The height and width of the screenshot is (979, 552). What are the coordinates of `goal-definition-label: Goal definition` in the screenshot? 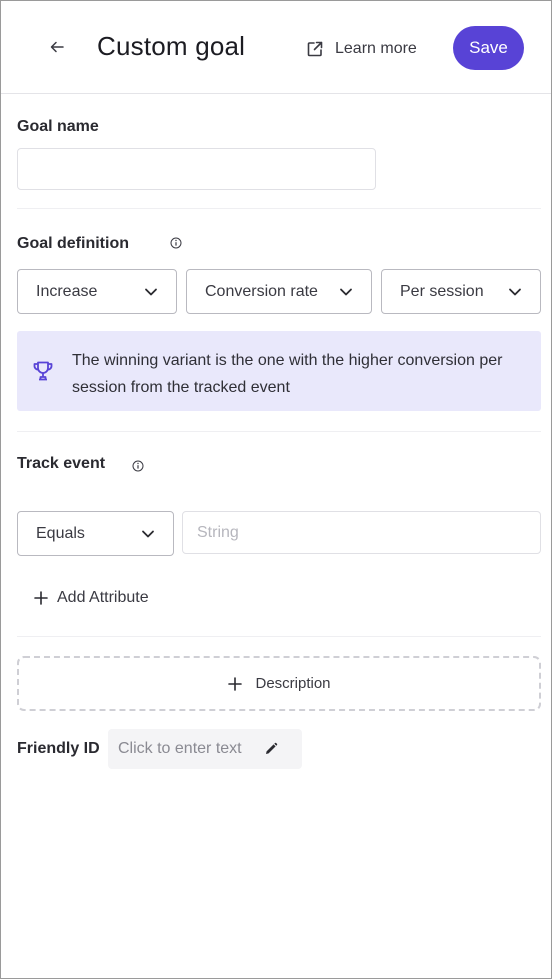 It's located at (73, 243).